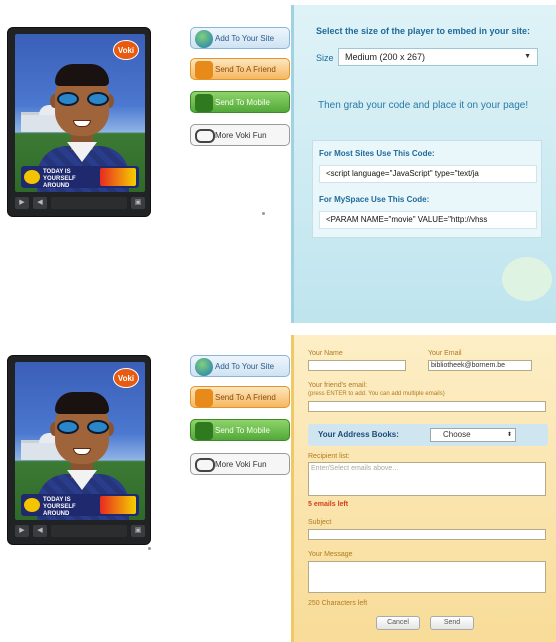 This screenshot has height=642, width=556. I want to click on message-label: Your Message, so click(330, 554).